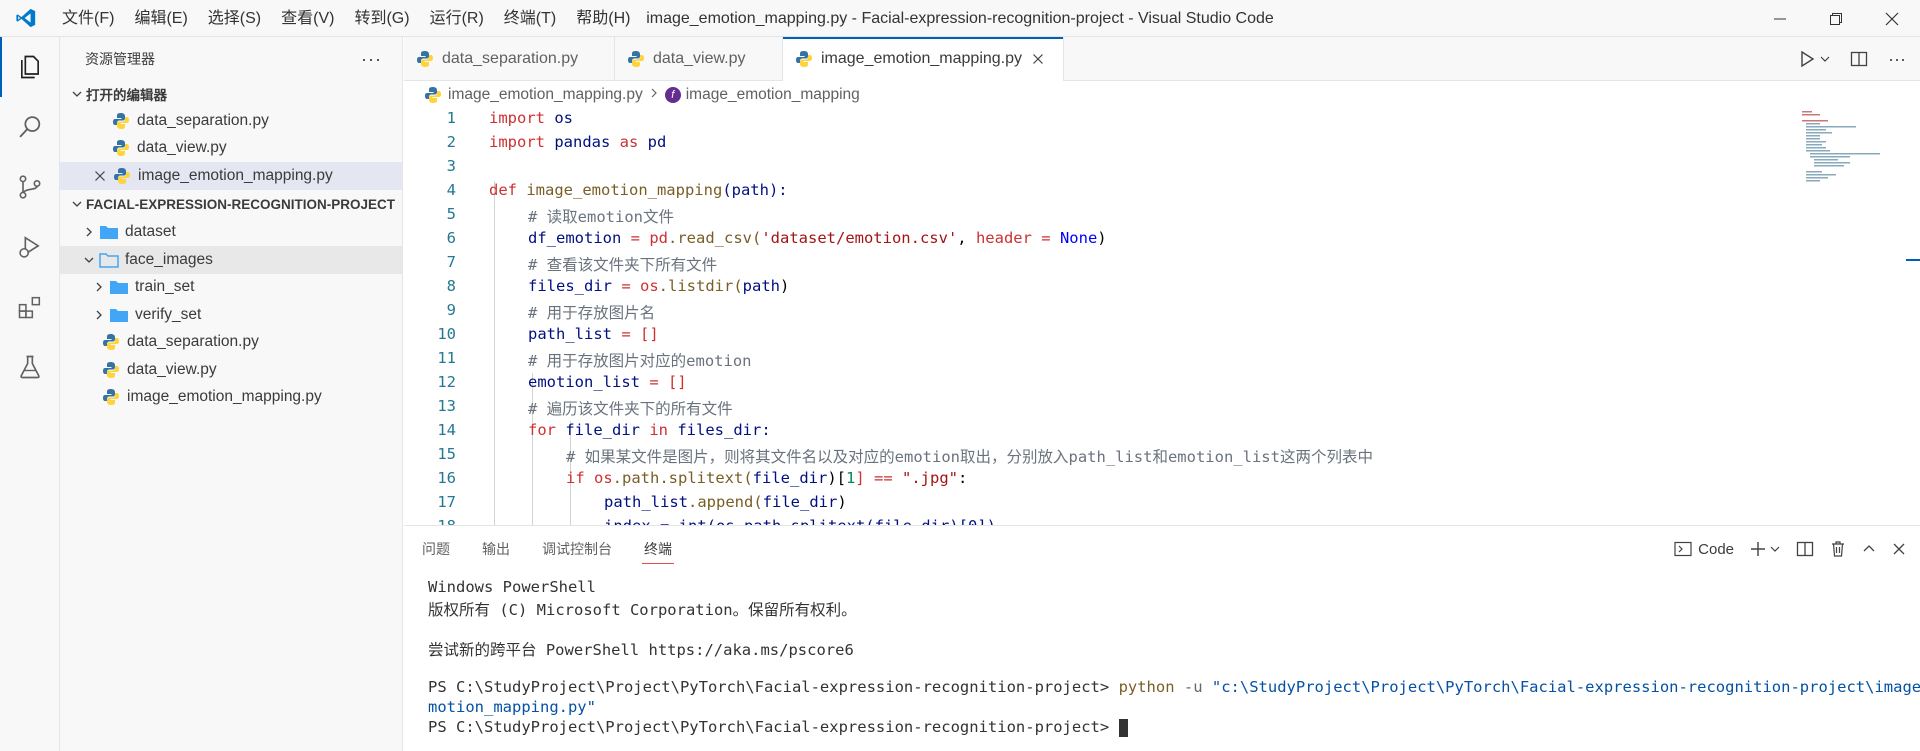 Image resolution: width=1920 pixels, height=751 pixels. I want to click on terminal-icon, so click(1683, 549).